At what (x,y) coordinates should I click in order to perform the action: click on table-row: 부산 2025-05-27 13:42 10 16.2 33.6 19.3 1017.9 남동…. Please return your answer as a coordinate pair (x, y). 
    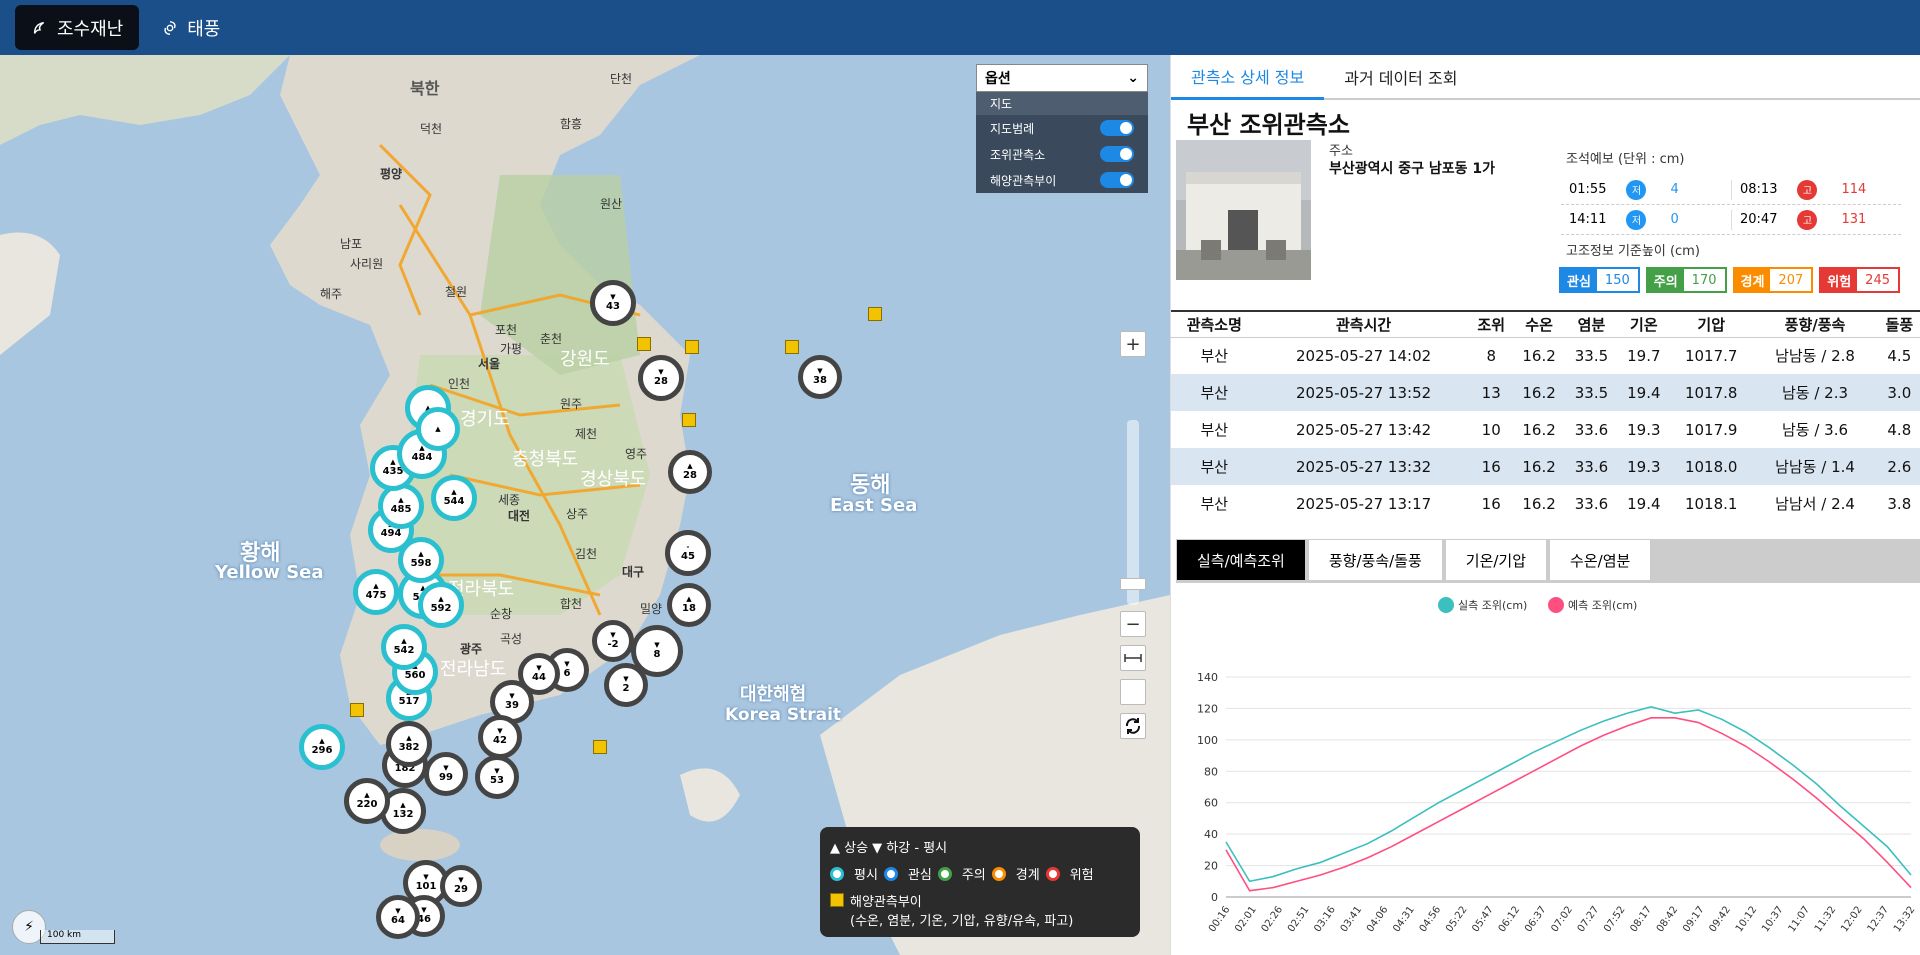
    Looking at the image, I should click on (1545, 429).